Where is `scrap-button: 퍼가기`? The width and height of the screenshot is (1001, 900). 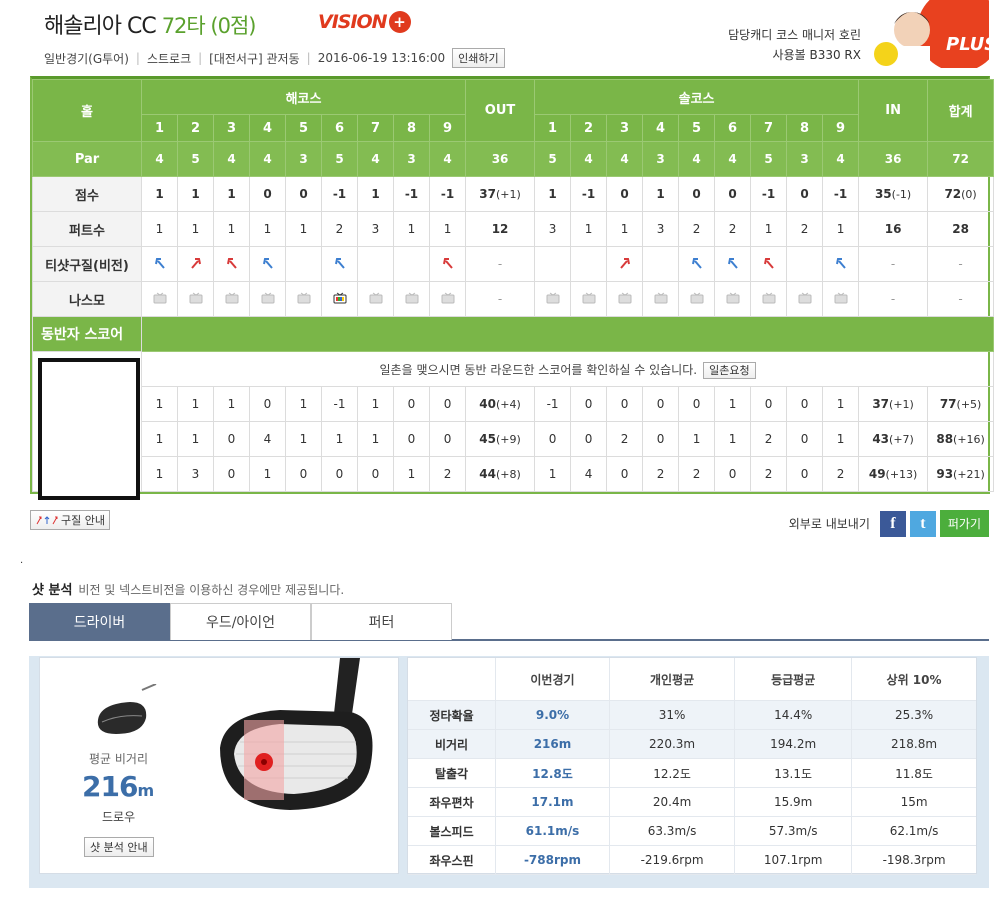 scrap-button: 퍼가기 is located at coordinates (964, 523).